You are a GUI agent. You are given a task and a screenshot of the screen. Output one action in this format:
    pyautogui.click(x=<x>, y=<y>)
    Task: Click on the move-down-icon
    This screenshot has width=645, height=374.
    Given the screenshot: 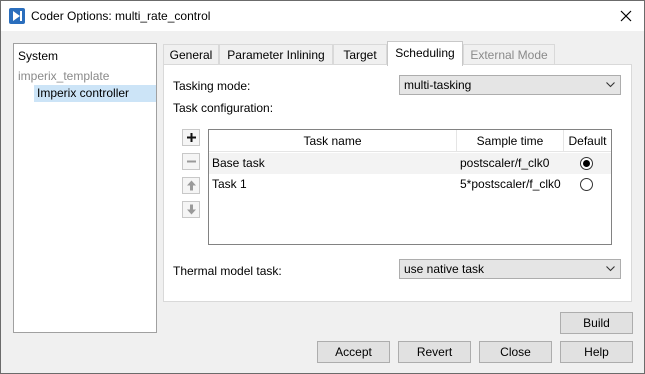 What is the action you would take?
    pyautogui.click(x=191, y=209)
    